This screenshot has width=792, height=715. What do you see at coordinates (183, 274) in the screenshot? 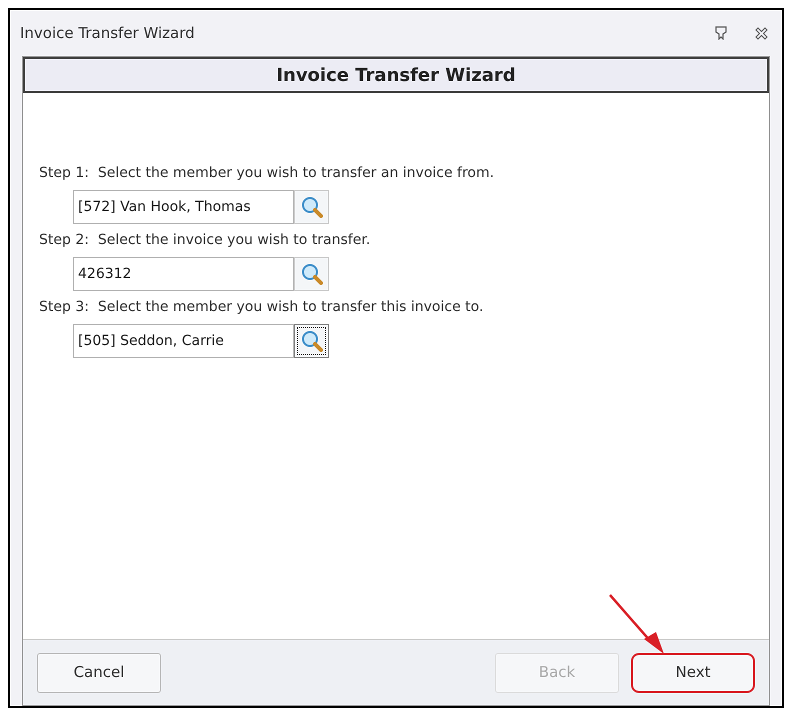
I see `input-field: 426312` at bounding box center [183, 274].